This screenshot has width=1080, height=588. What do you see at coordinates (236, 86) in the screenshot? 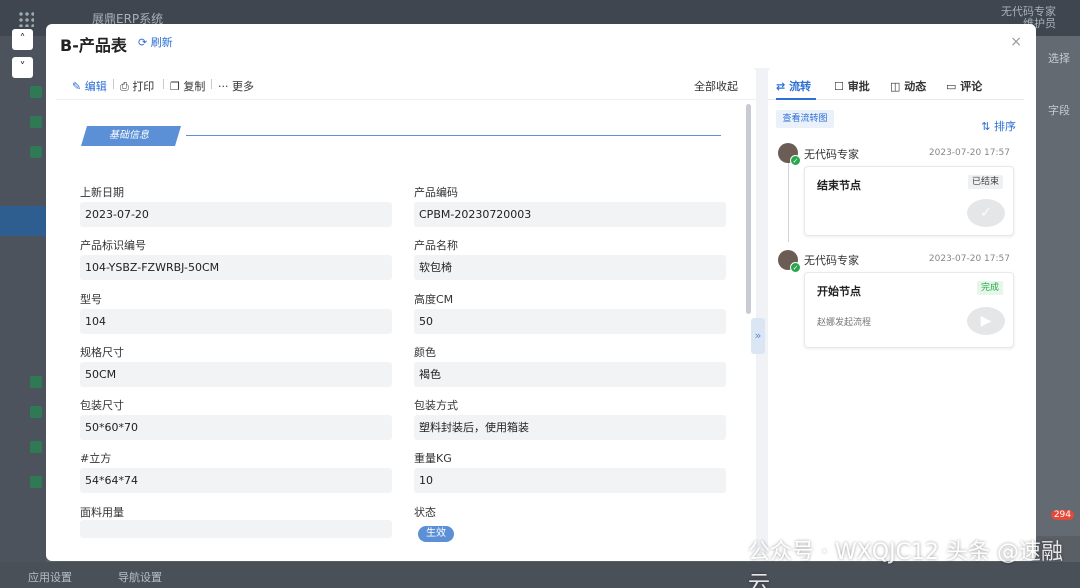
I see `more-button: ··· 更多` at bounding box center [236, 86].